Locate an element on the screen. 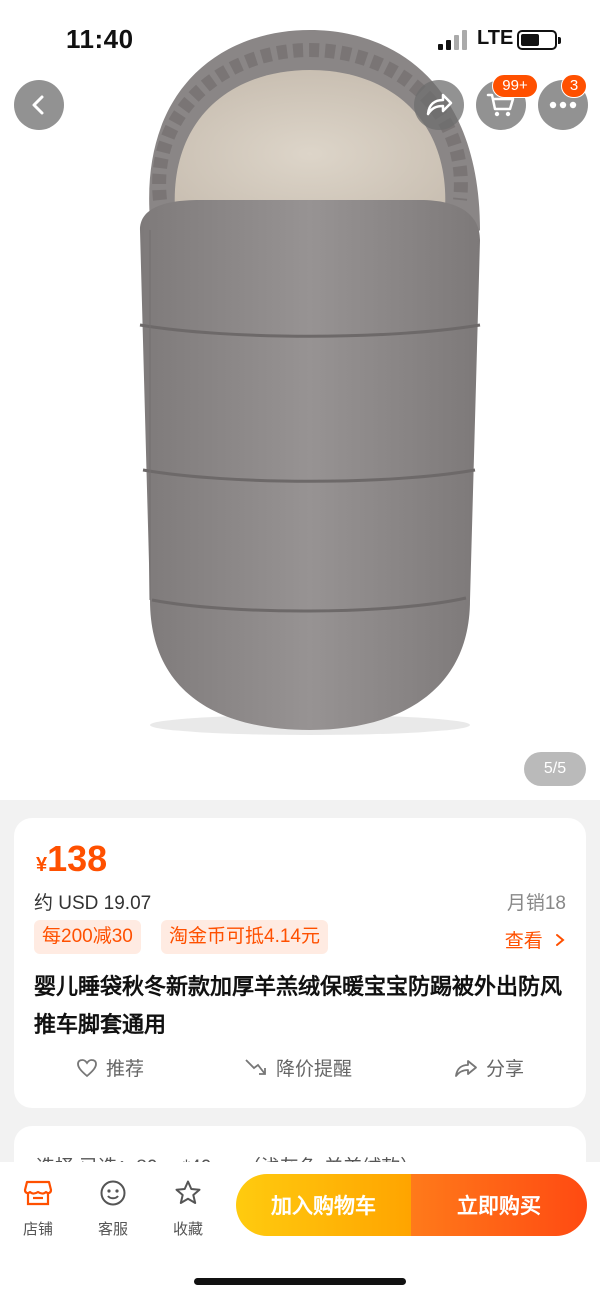 This screenshot has width=600, height=1297. product-actions: 推荐 降价提醒 分享 is located at coordinates (300, 1072).